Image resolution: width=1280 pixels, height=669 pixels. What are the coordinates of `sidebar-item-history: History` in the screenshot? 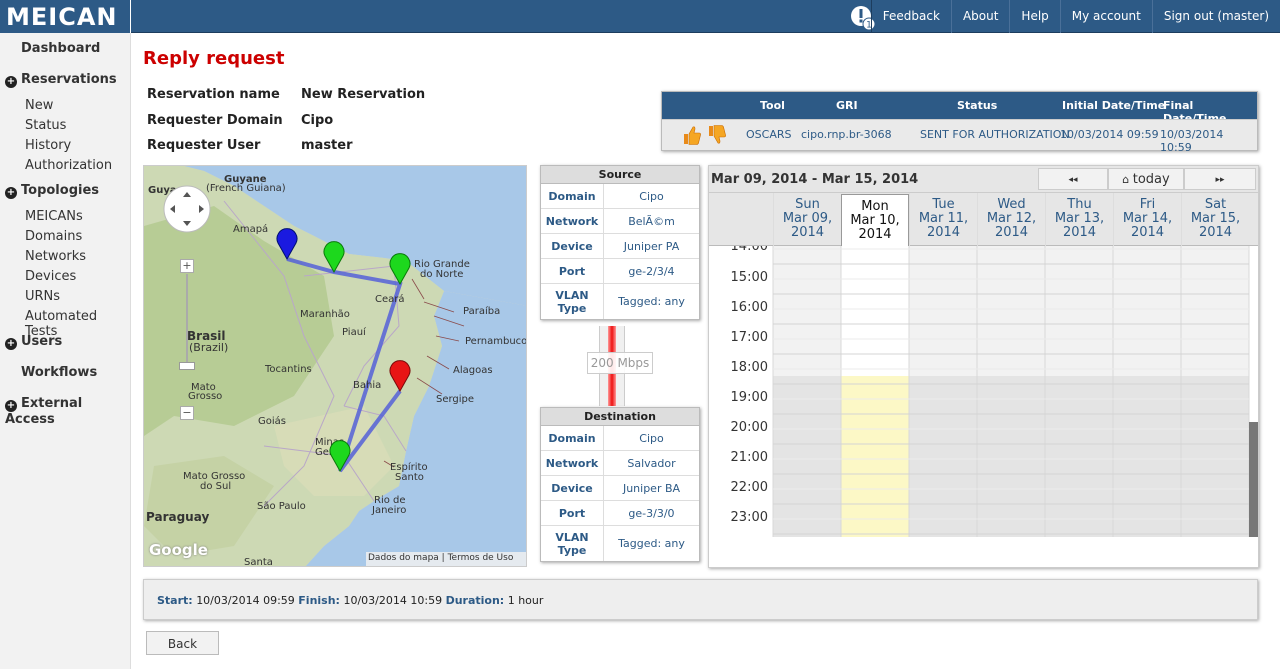 It's located at (48, 145).